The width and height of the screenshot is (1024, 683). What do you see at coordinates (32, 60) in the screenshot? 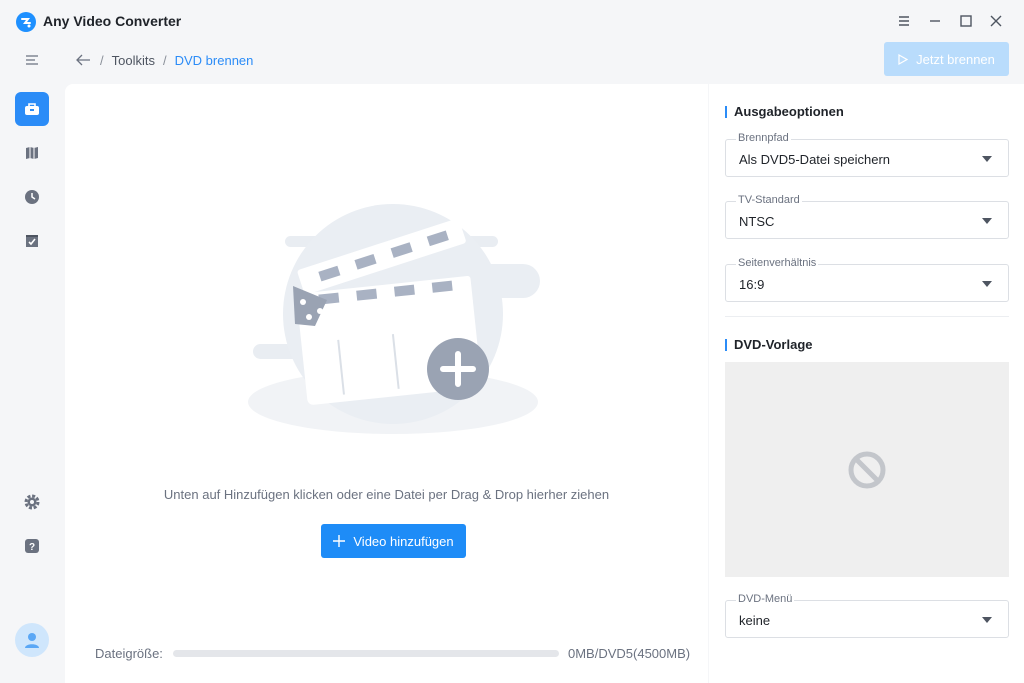
I see `collapse-menu-icon` at bounding box center [32, 60].